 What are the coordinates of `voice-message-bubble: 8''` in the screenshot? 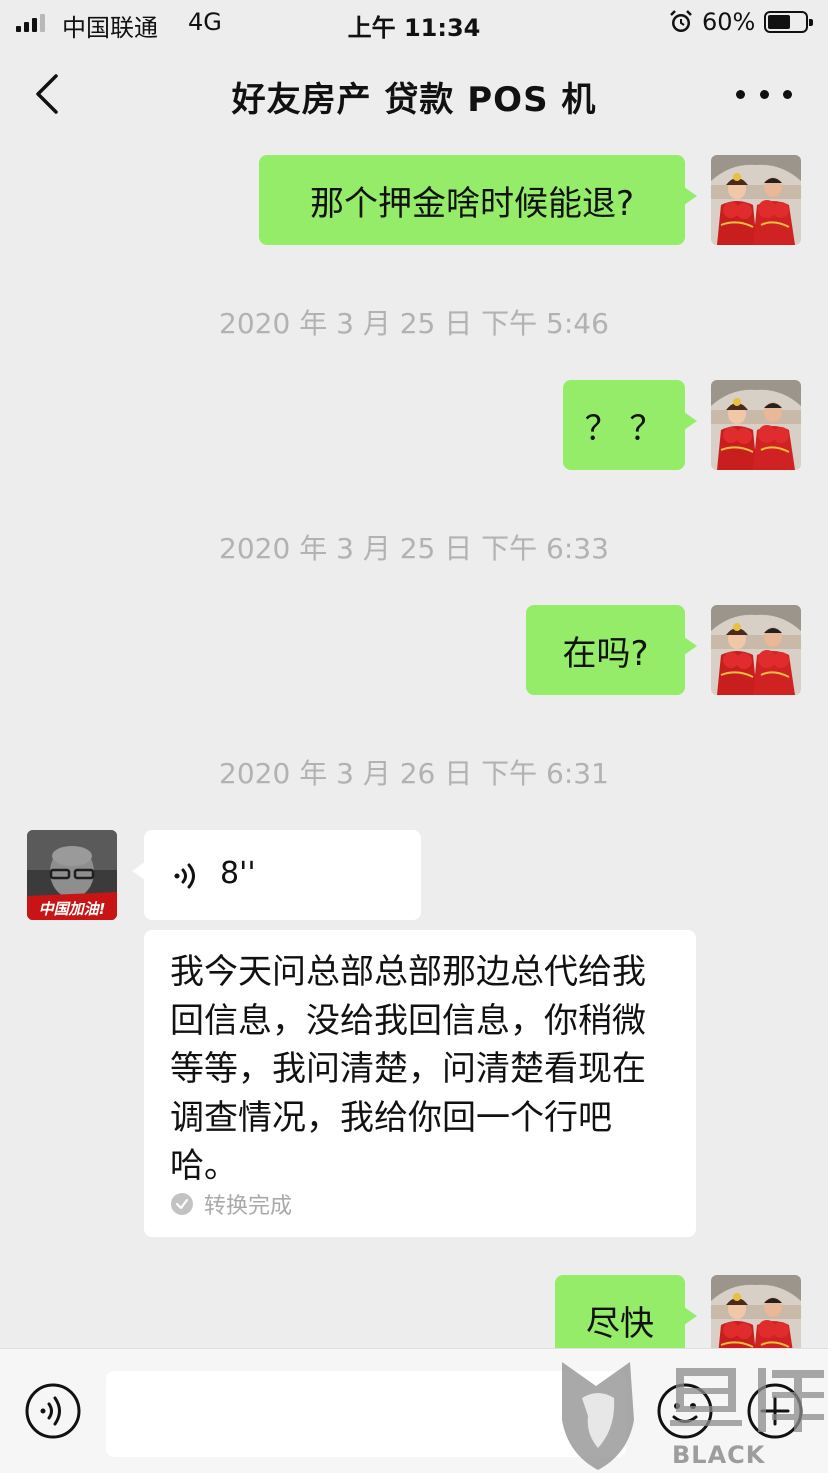 It's located at (276, 875).